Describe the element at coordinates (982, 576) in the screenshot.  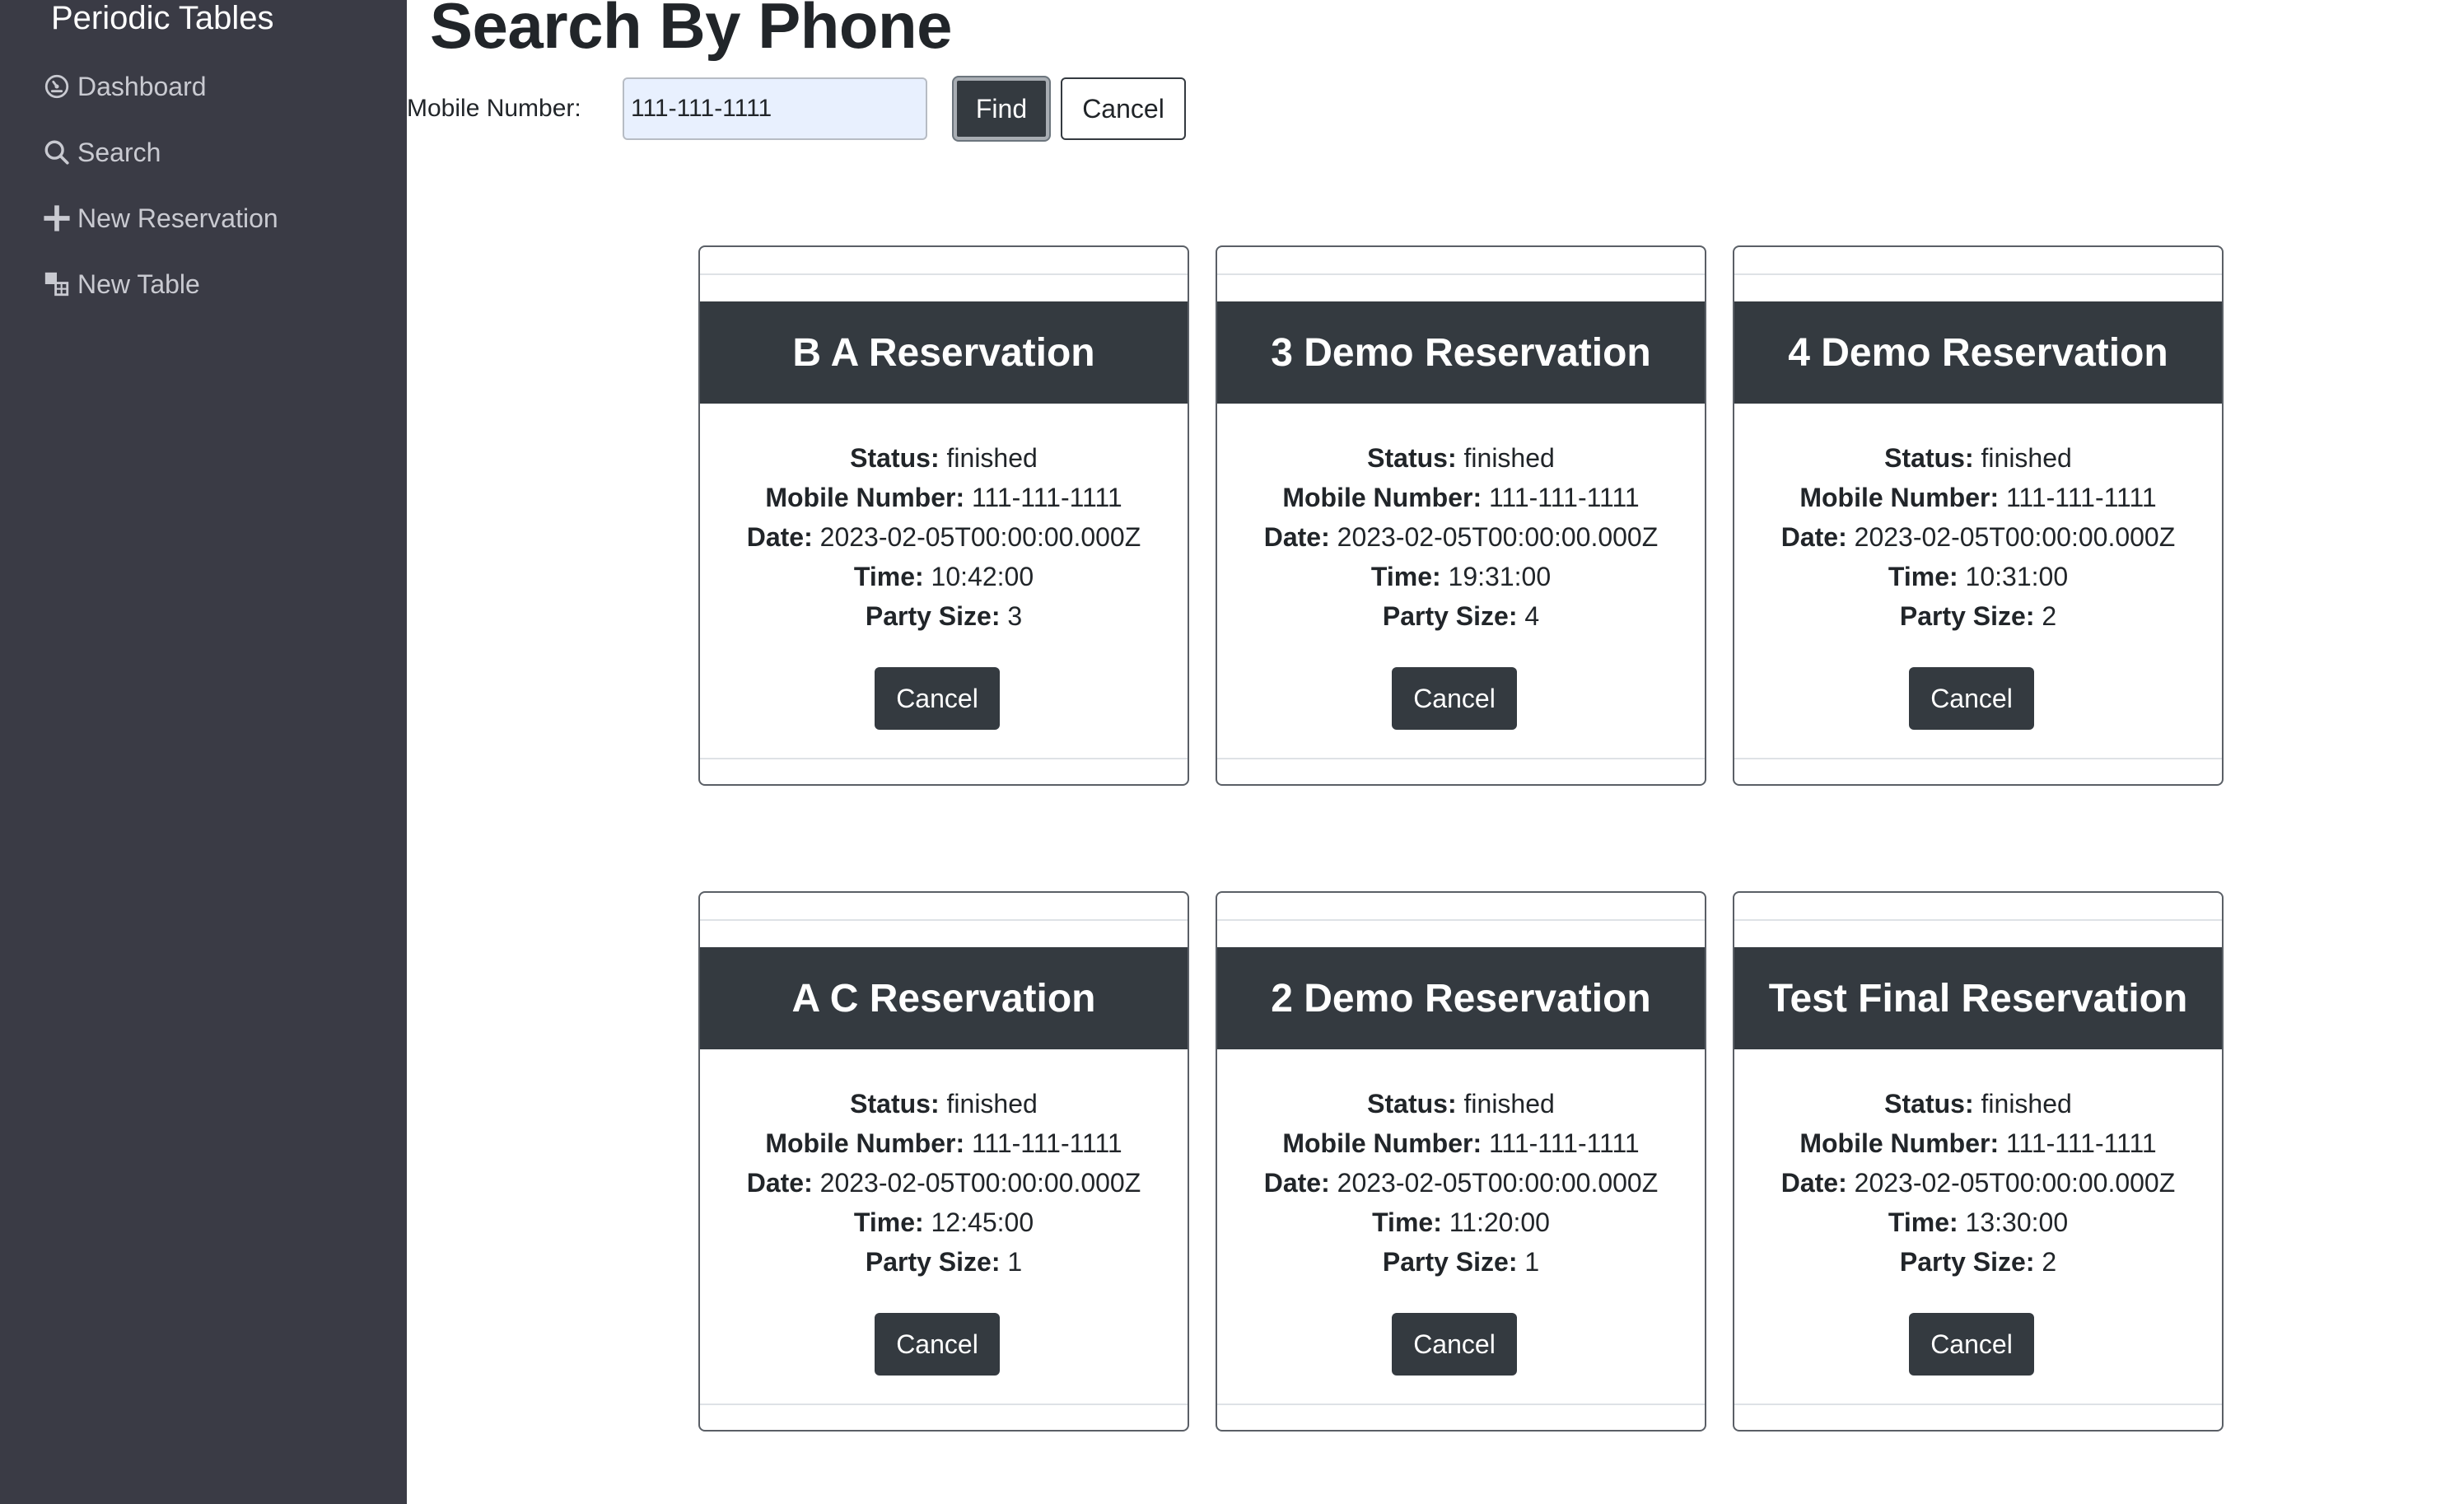
I see `time-value: 10:42:00` at that location.